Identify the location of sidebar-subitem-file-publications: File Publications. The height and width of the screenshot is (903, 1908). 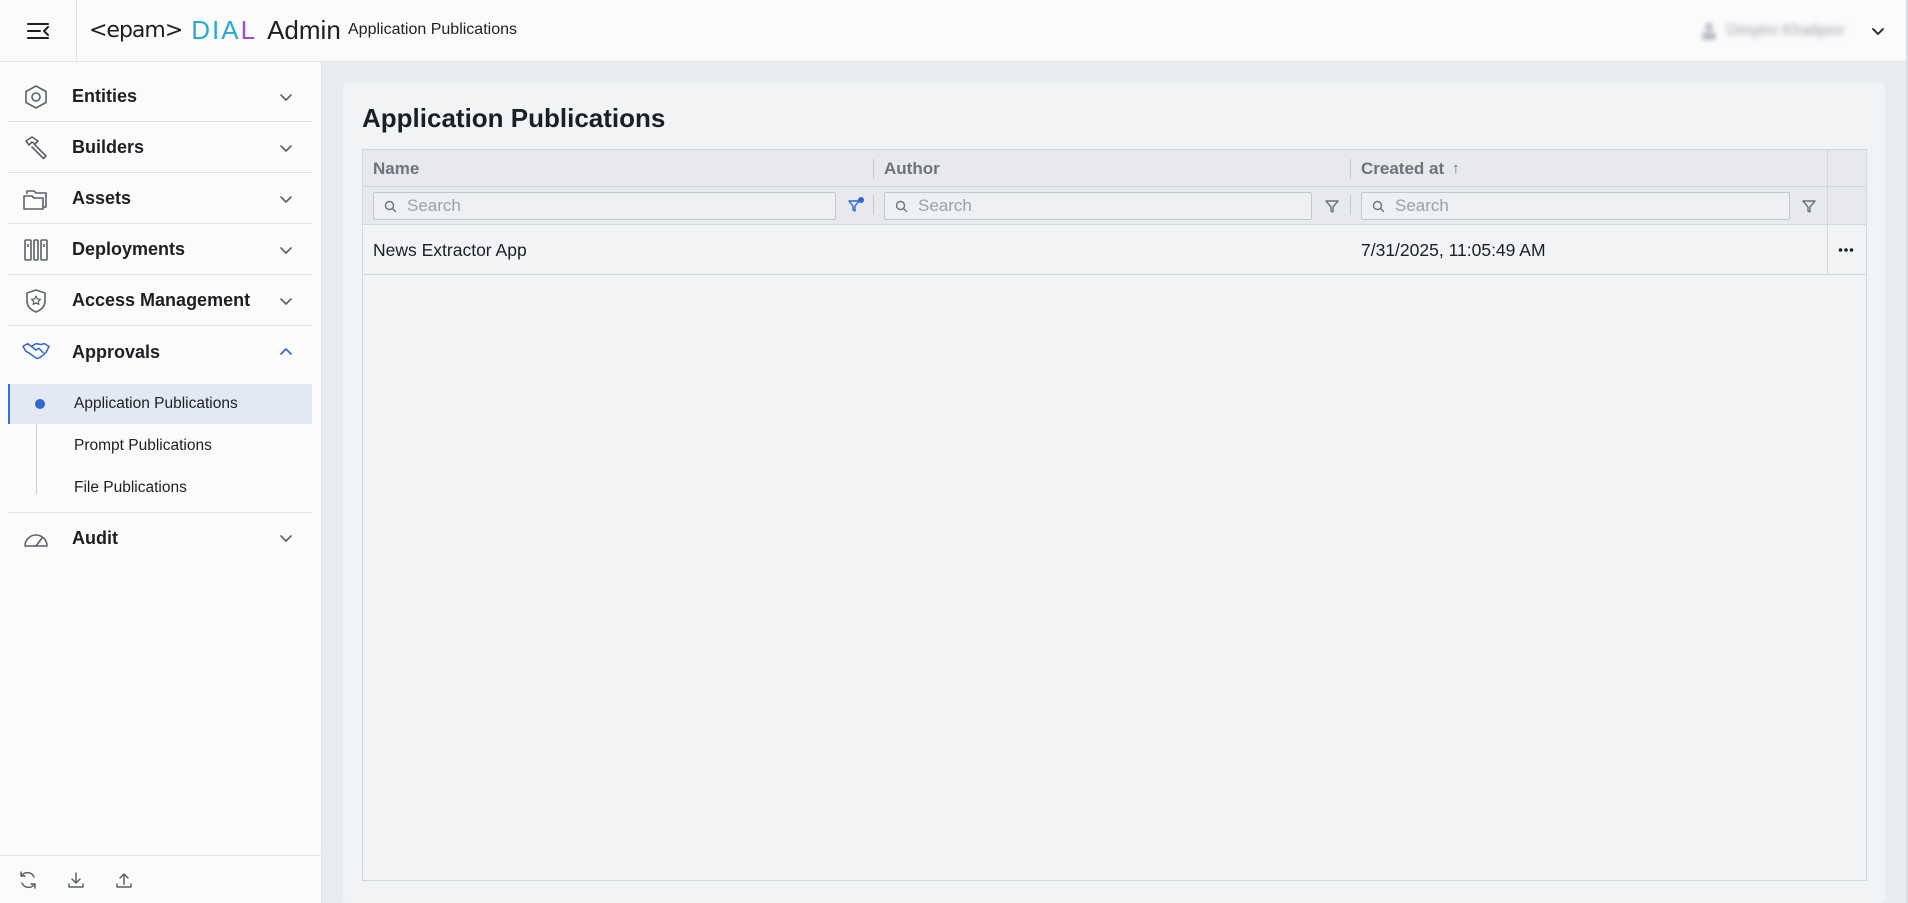
(160, 488).